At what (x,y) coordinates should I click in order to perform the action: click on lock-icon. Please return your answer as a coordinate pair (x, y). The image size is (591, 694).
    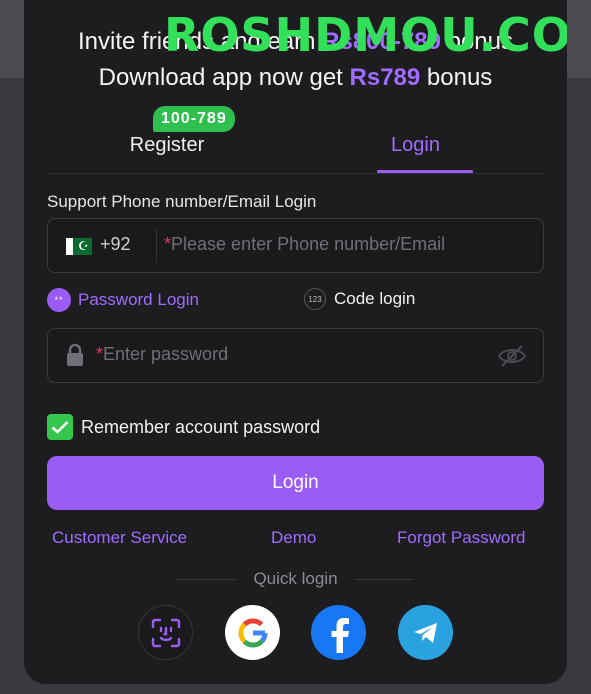
    Looking at the image, I should click on (75, 354).